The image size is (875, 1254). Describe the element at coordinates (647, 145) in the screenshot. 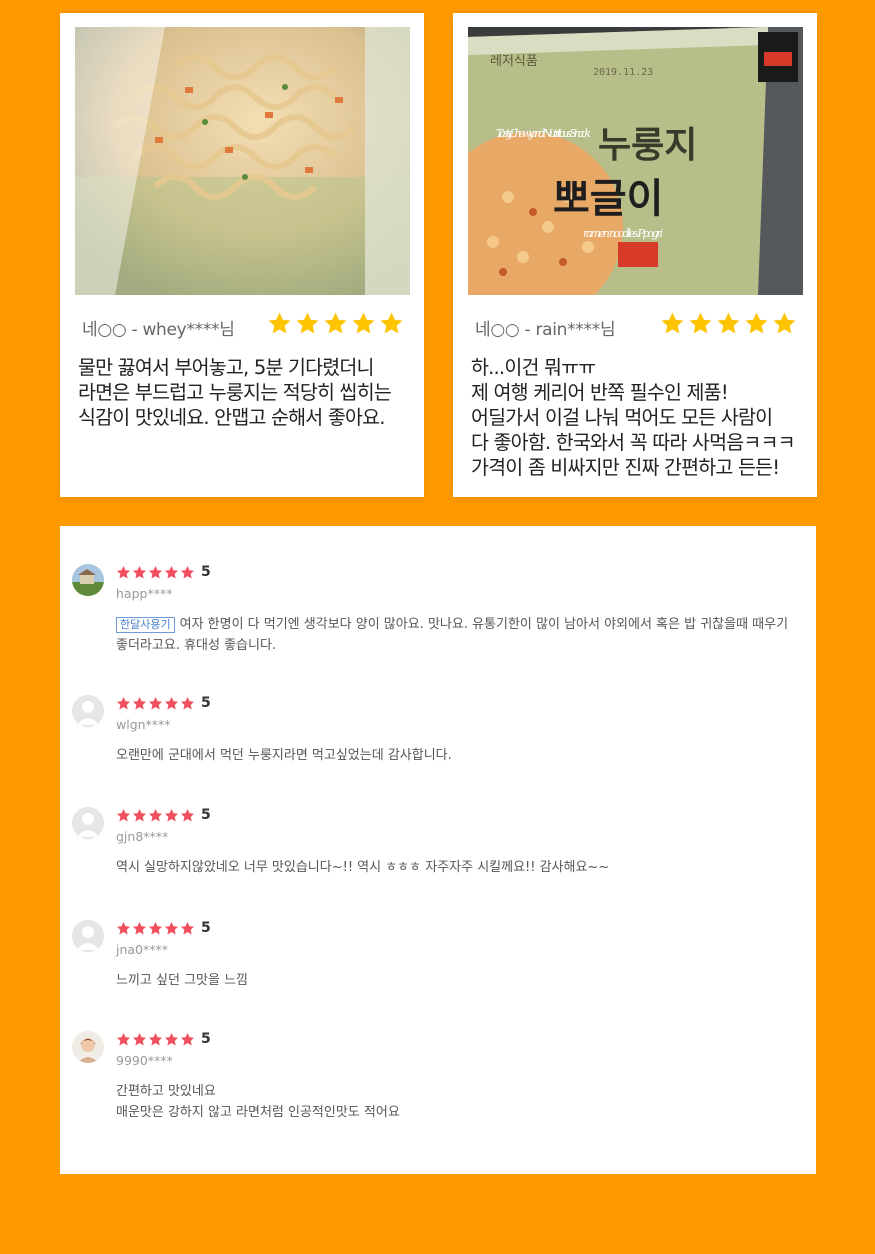

I see `svg-text: 누룽지` at that location.